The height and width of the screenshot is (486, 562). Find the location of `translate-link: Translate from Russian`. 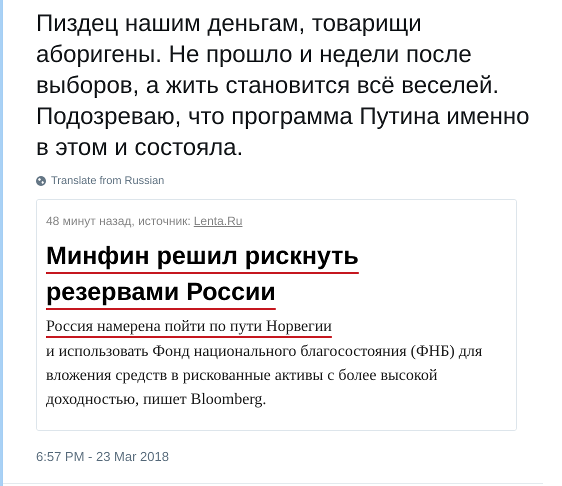

translate-link: Translate from Russian is located at coordinates (107, 181).